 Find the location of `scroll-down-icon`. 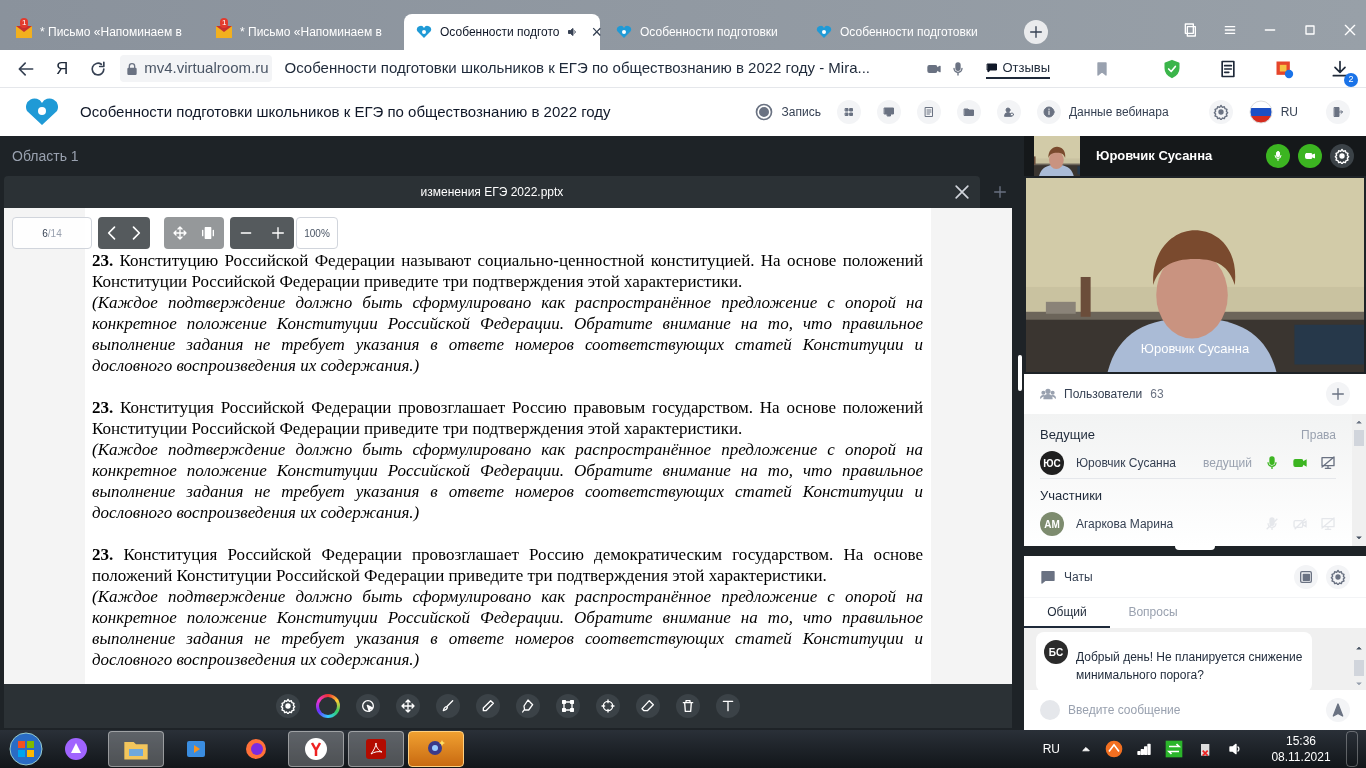

scroll-down-icon is located at coordinates (1359, 538).